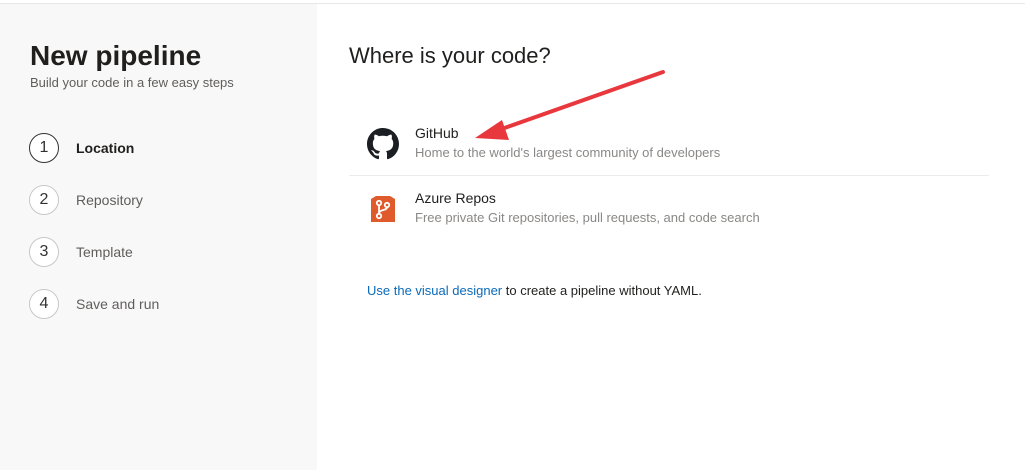 The width and height of the screenshot is (1025, 470). I want to click on source-name: Azure Repos, so click(455, 198).